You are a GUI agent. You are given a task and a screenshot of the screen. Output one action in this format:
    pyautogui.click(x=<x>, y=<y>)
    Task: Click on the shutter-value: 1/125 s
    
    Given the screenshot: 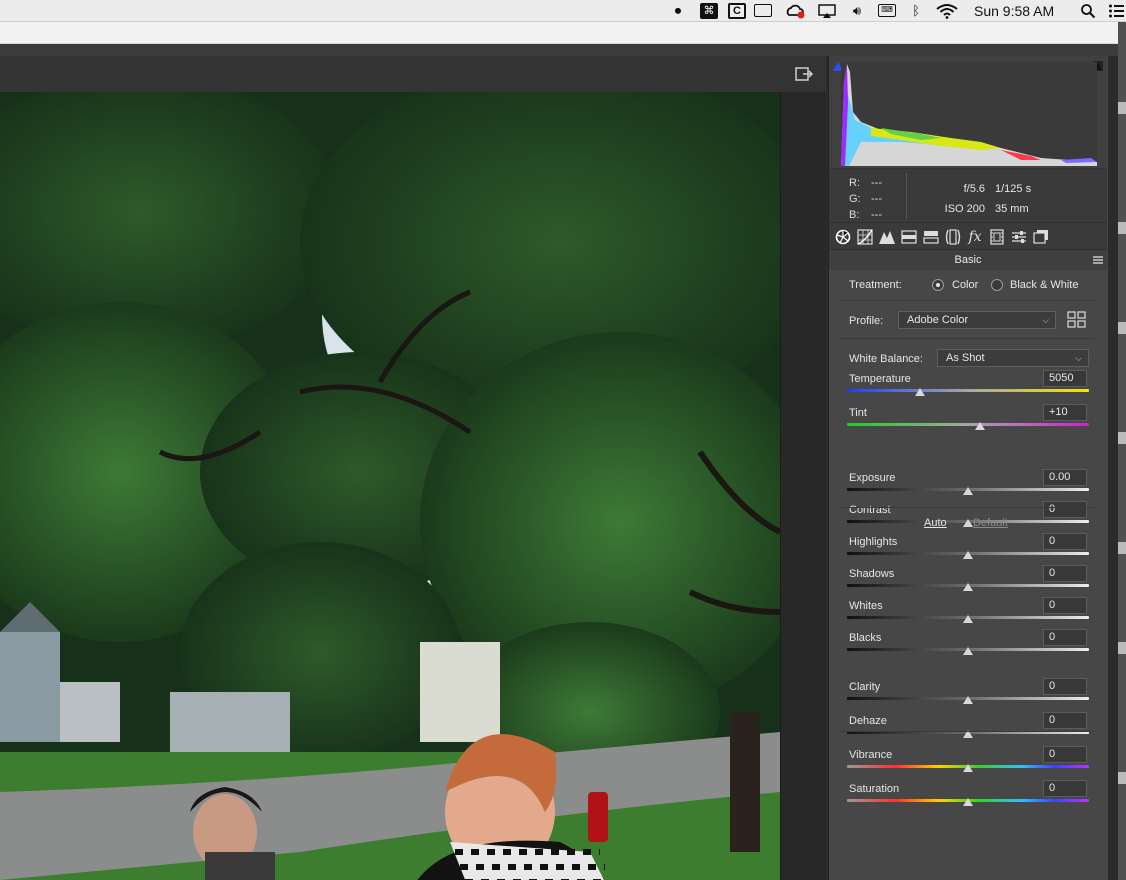 What is the action you would take?
    pyautogui.click(x=1013, y=189)
    